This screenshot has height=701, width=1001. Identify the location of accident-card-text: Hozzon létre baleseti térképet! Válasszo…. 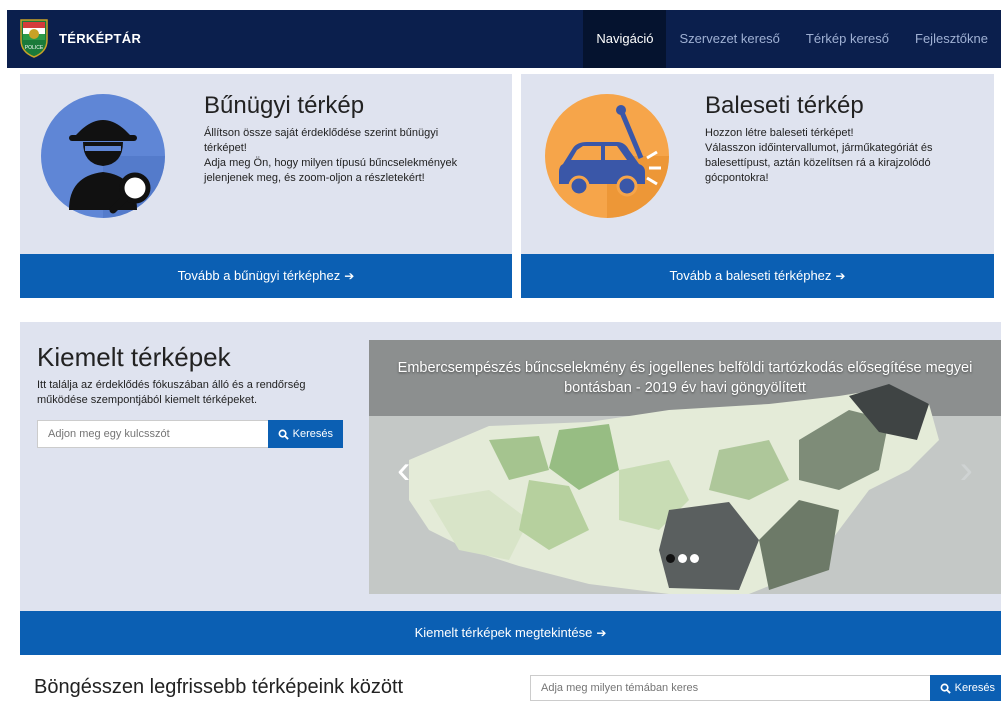
(819, 155).